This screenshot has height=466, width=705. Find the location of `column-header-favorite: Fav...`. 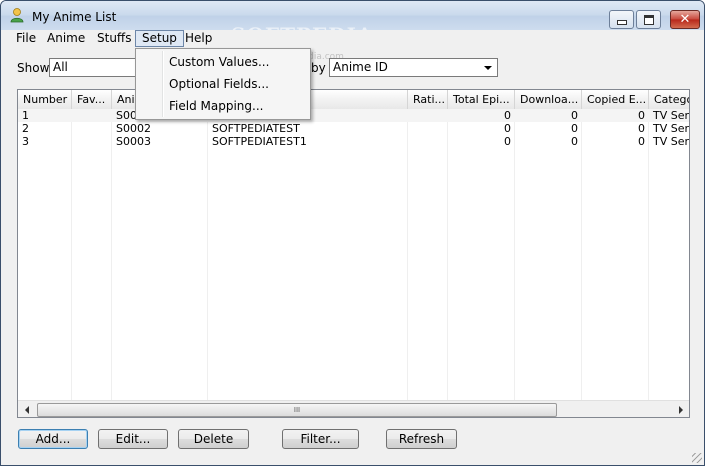

column-header-favorite: Fav... is located at coordinates (92, 99).